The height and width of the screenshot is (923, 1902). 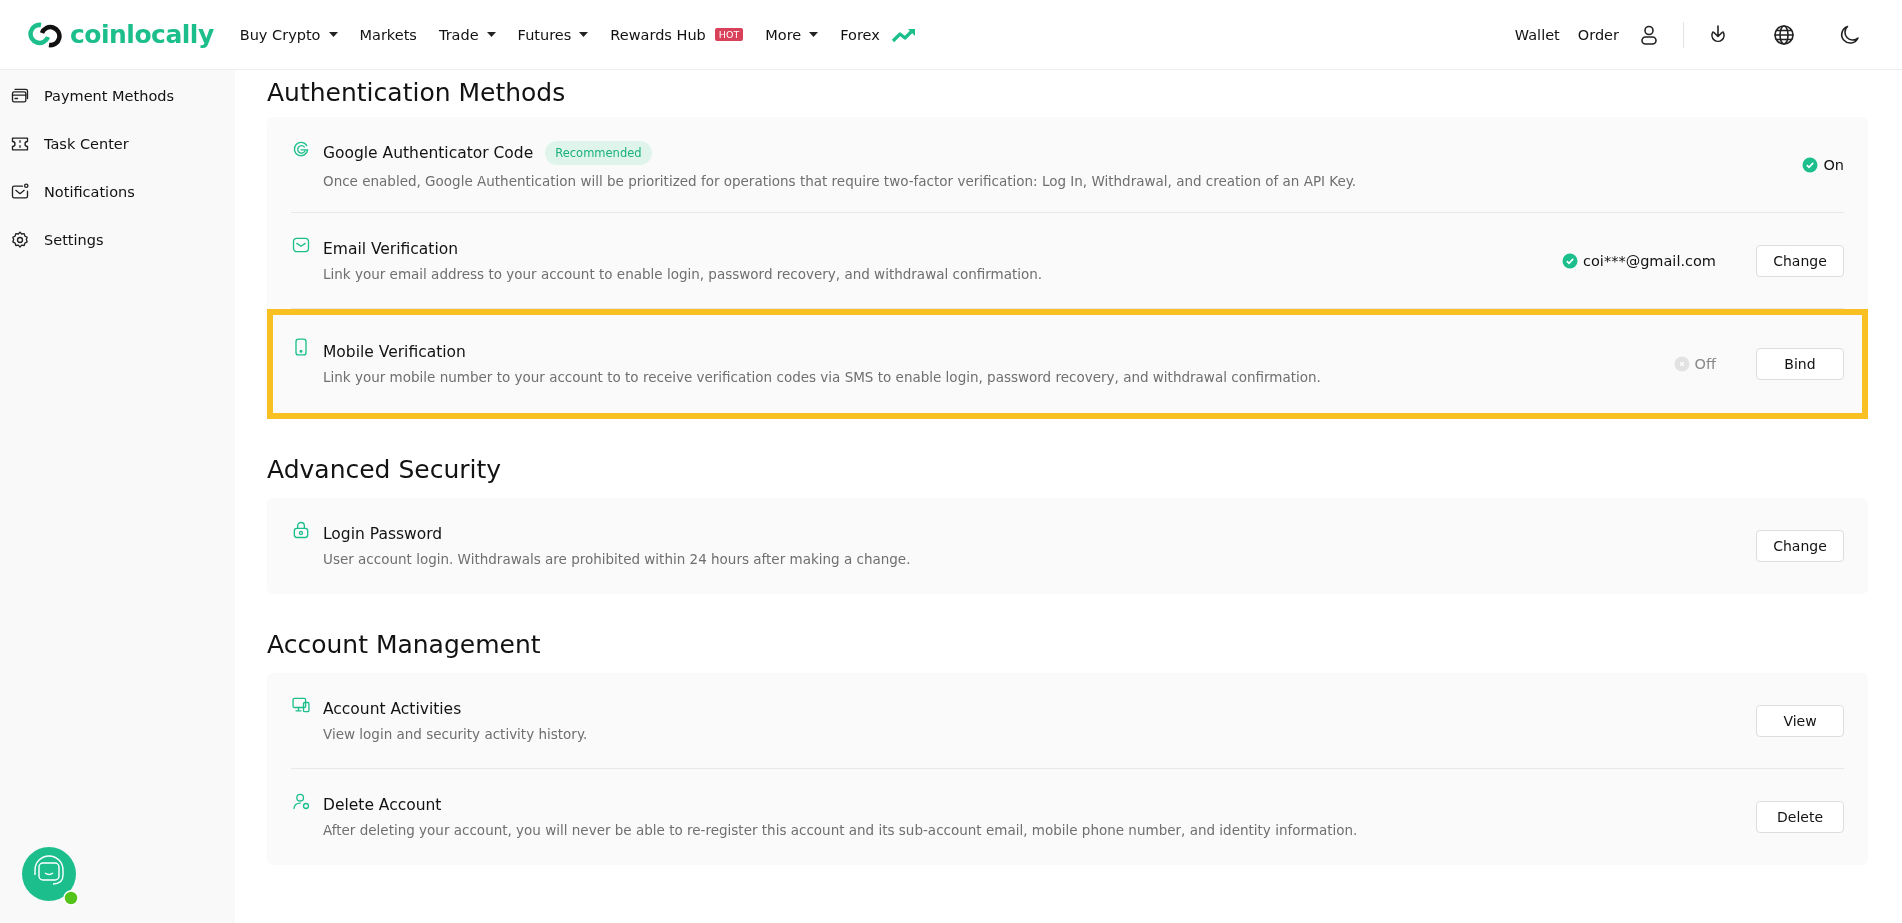 What do you see at coordinates (382, 805) in the screenshot?
I see `row-title: Delete Account` at bounding box center [382, 805].